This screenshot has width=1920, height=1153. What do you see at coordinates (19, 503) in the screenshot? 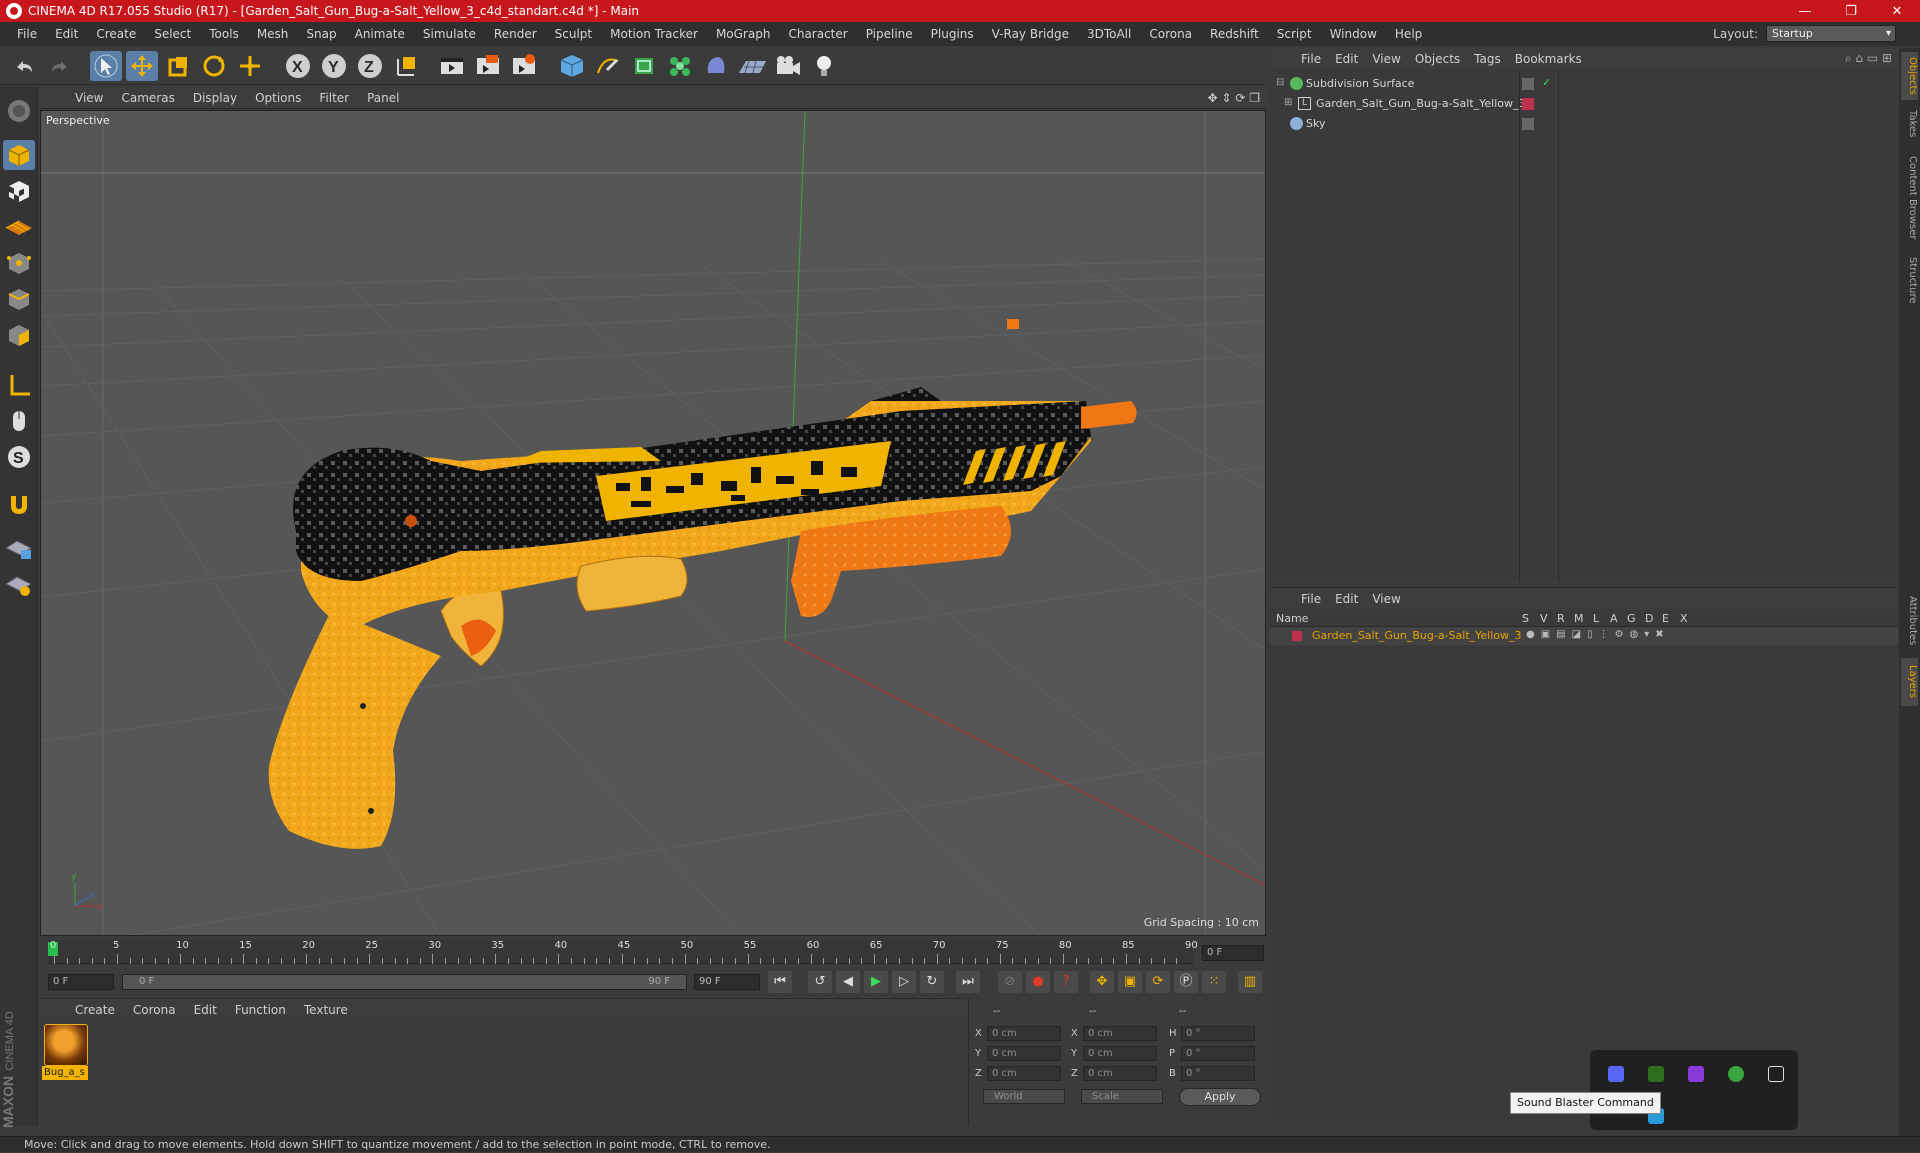
I see `magnet-icon` at bounding box center [19, 503].